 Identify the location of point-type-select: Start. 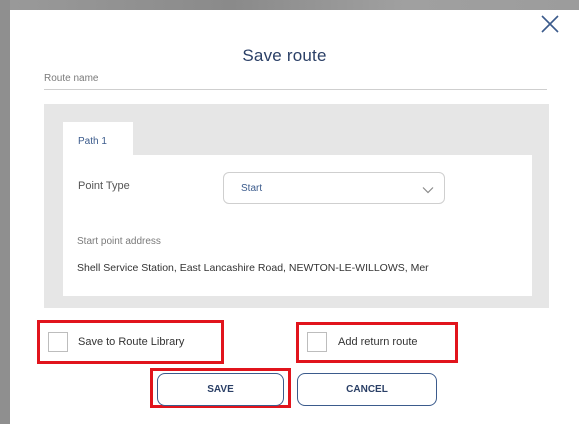
(334, 188).